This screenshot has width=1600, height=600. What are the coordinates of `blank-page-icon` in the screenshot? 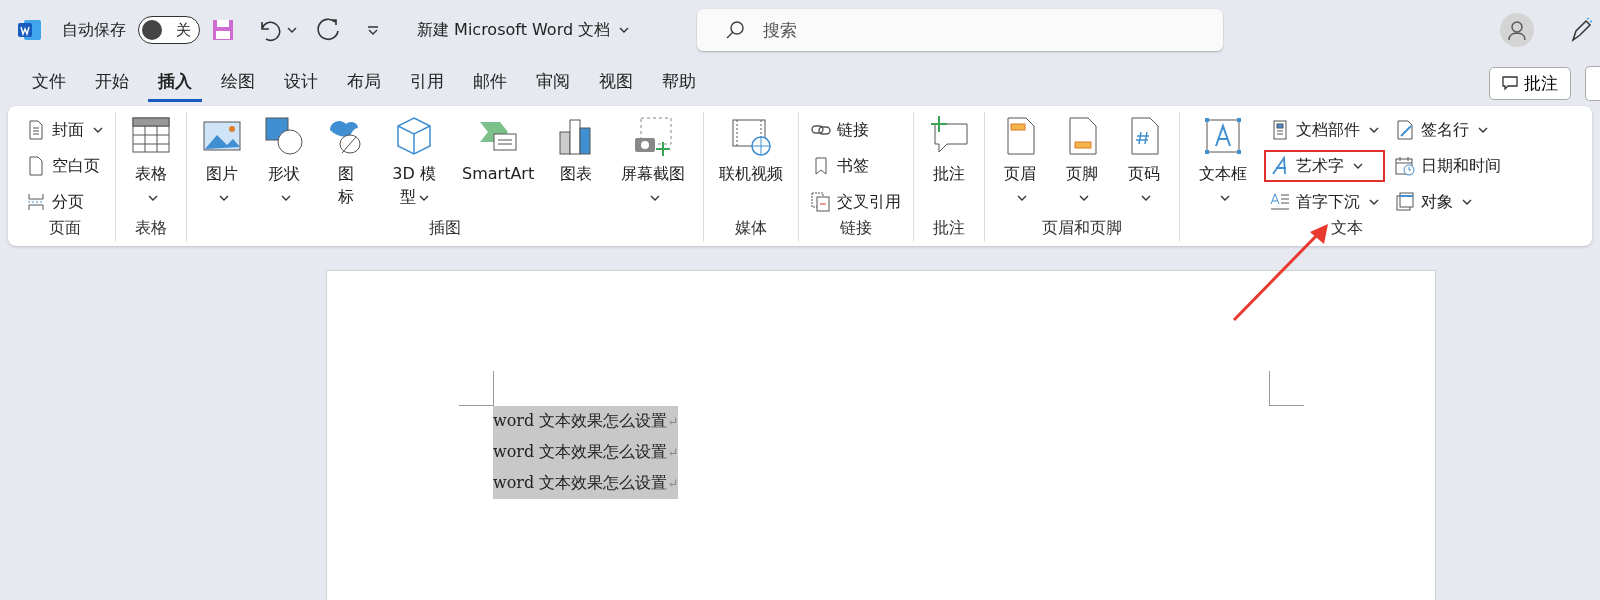 It's located at (36, 166).